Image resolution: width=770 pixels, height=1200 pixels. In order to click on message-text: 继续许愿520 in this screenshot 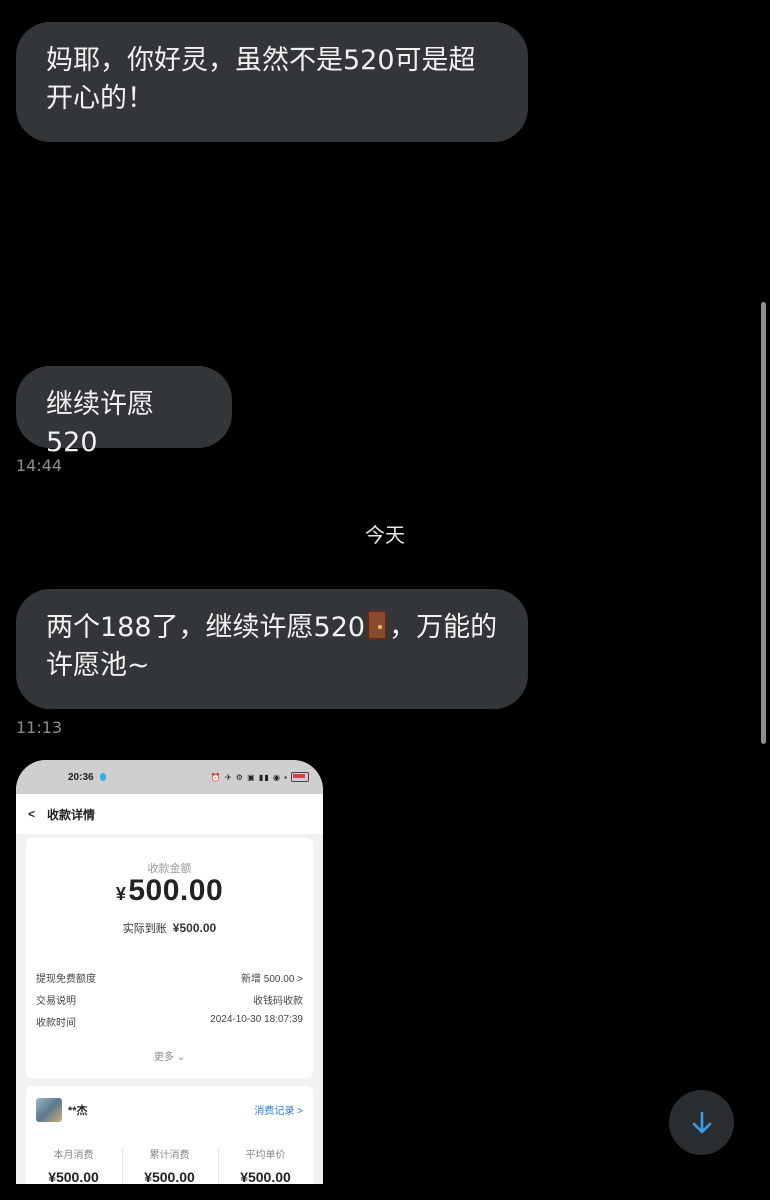, I will do `click(100, 423)`.